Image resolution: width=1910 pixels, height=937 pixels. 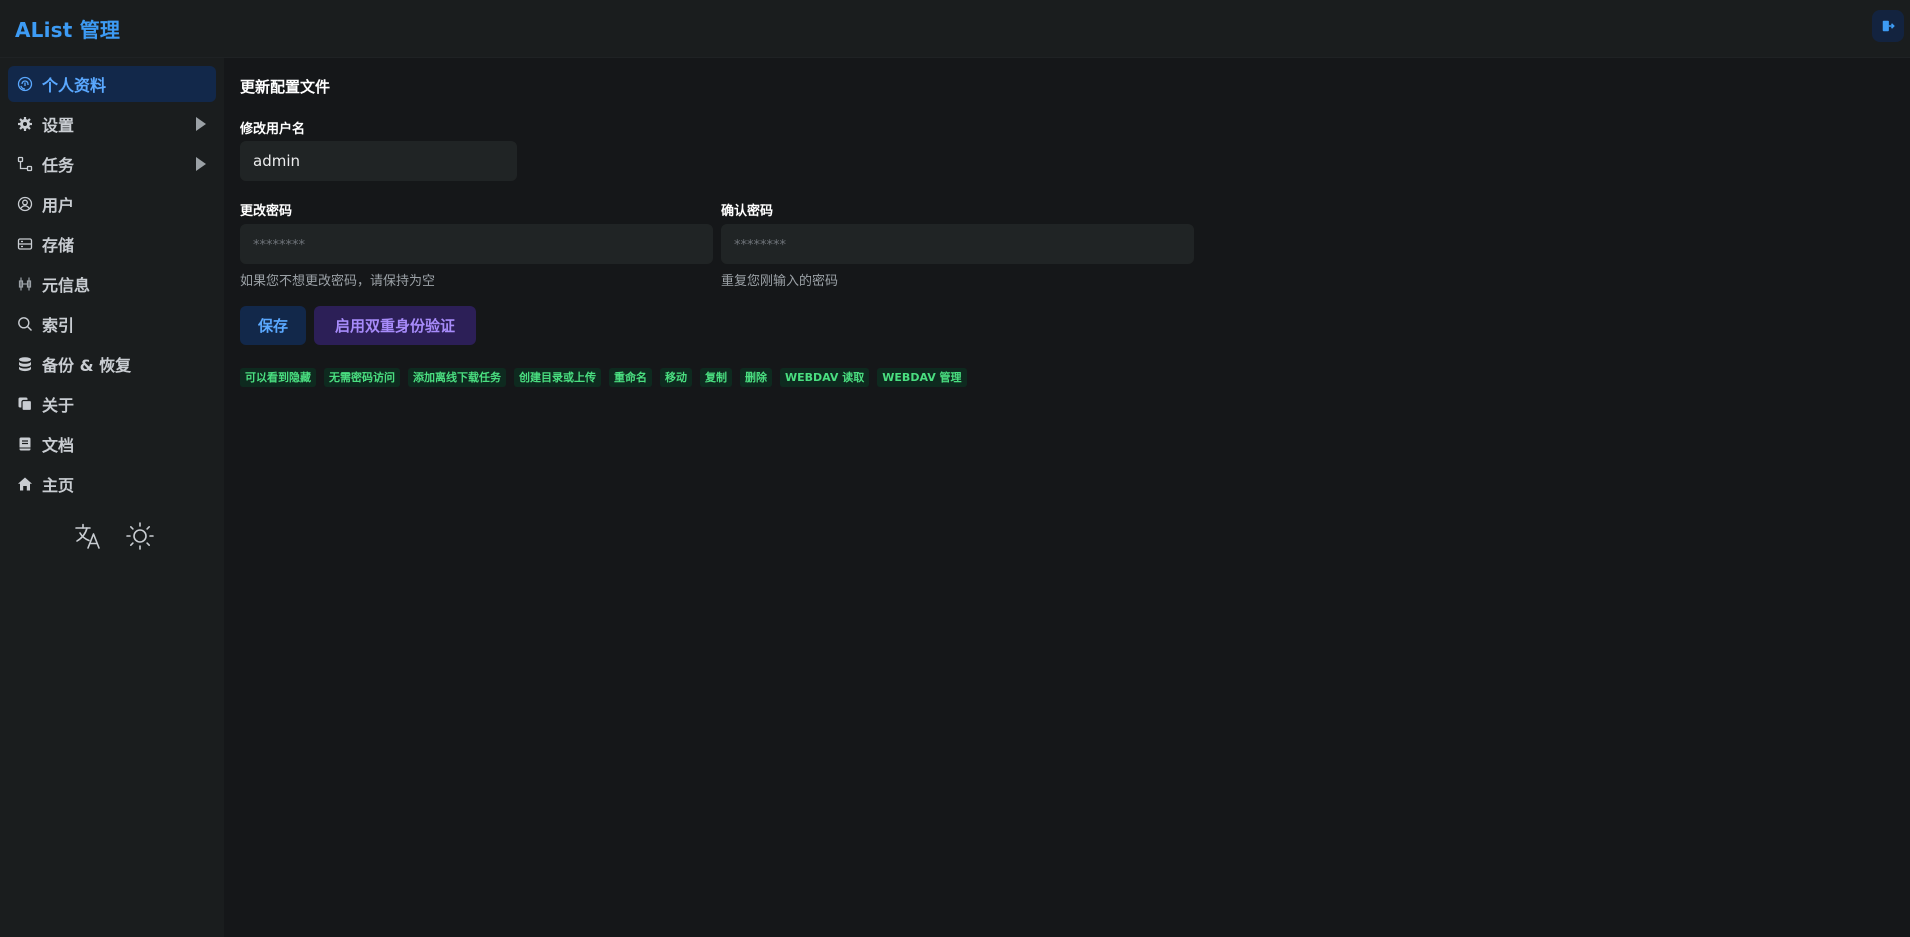 What do you see at coordinates (58, 445) in the screenshot?
I see `sidebar-item-label: 文档` at bounding box center [58, 445].